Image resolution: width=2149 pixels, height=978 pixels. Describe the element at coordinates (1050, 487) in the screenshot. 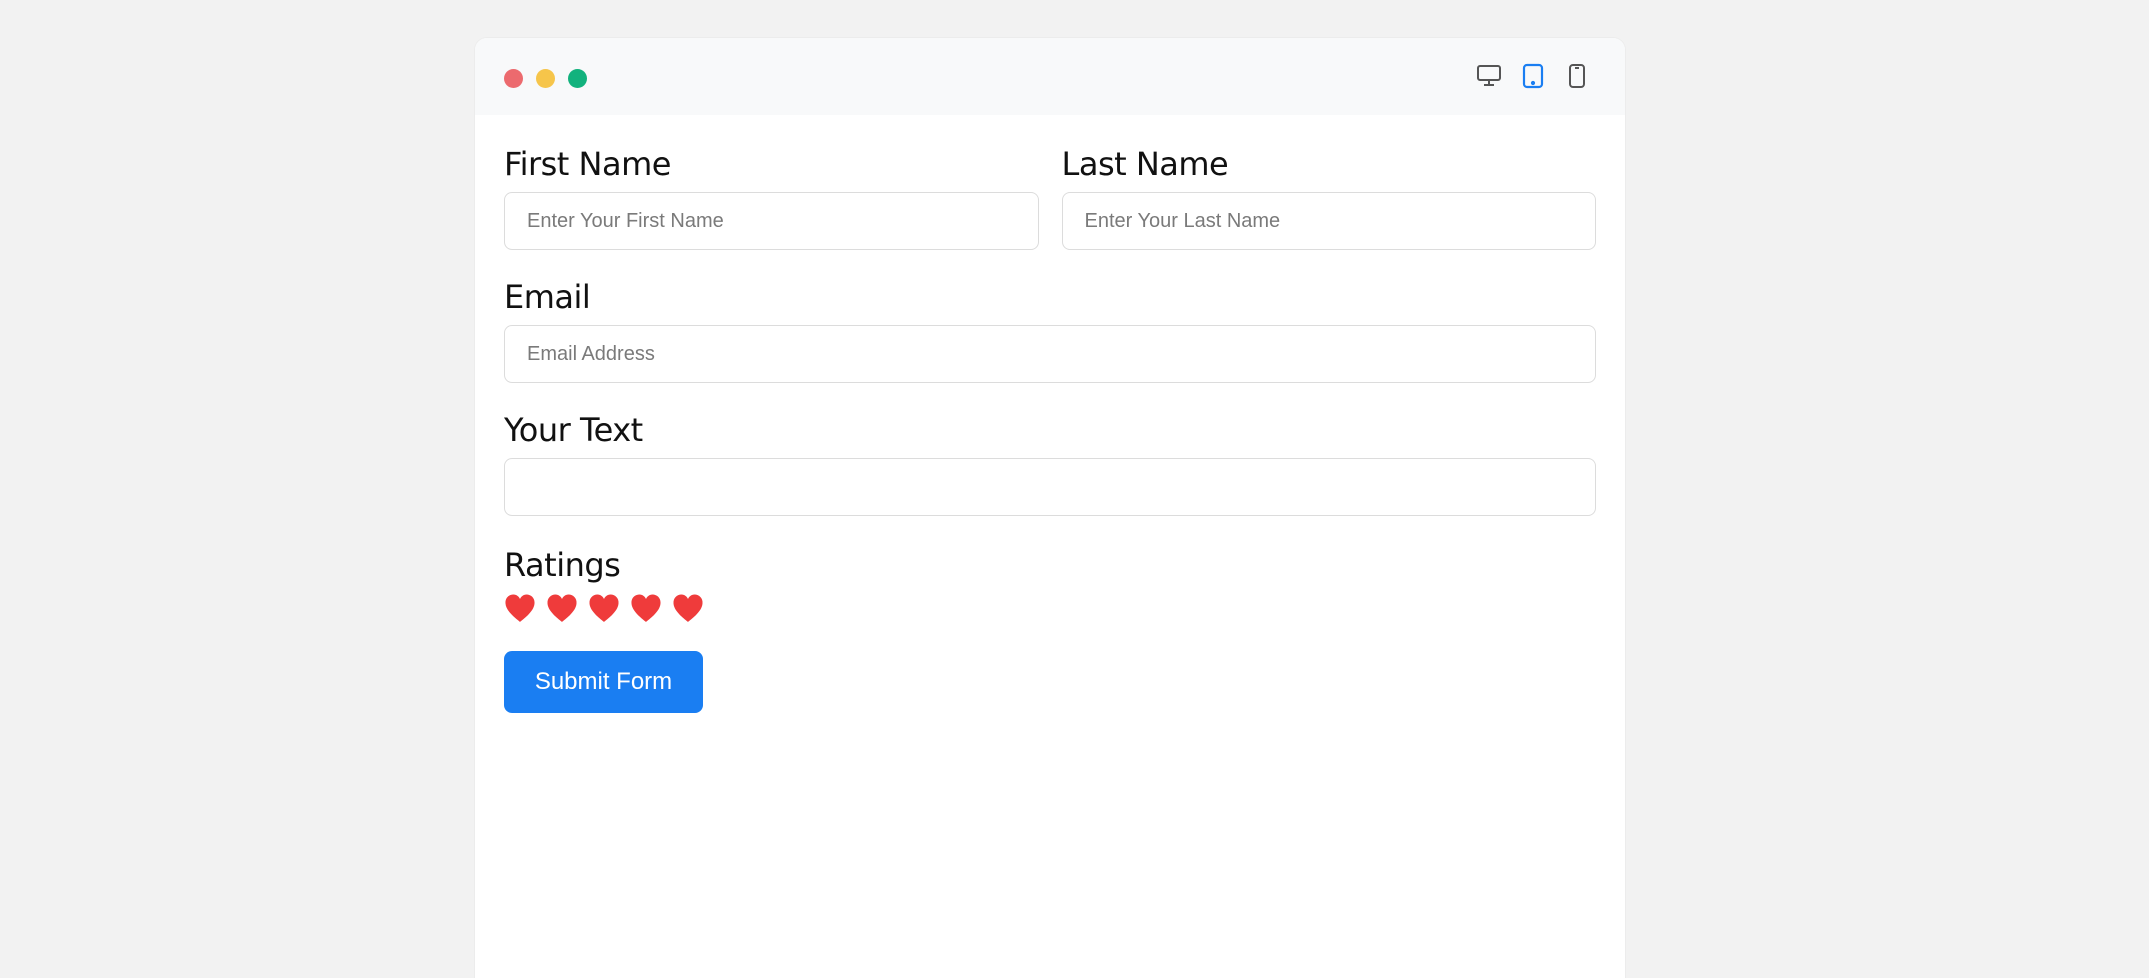

I see `your-text-input` at that location.